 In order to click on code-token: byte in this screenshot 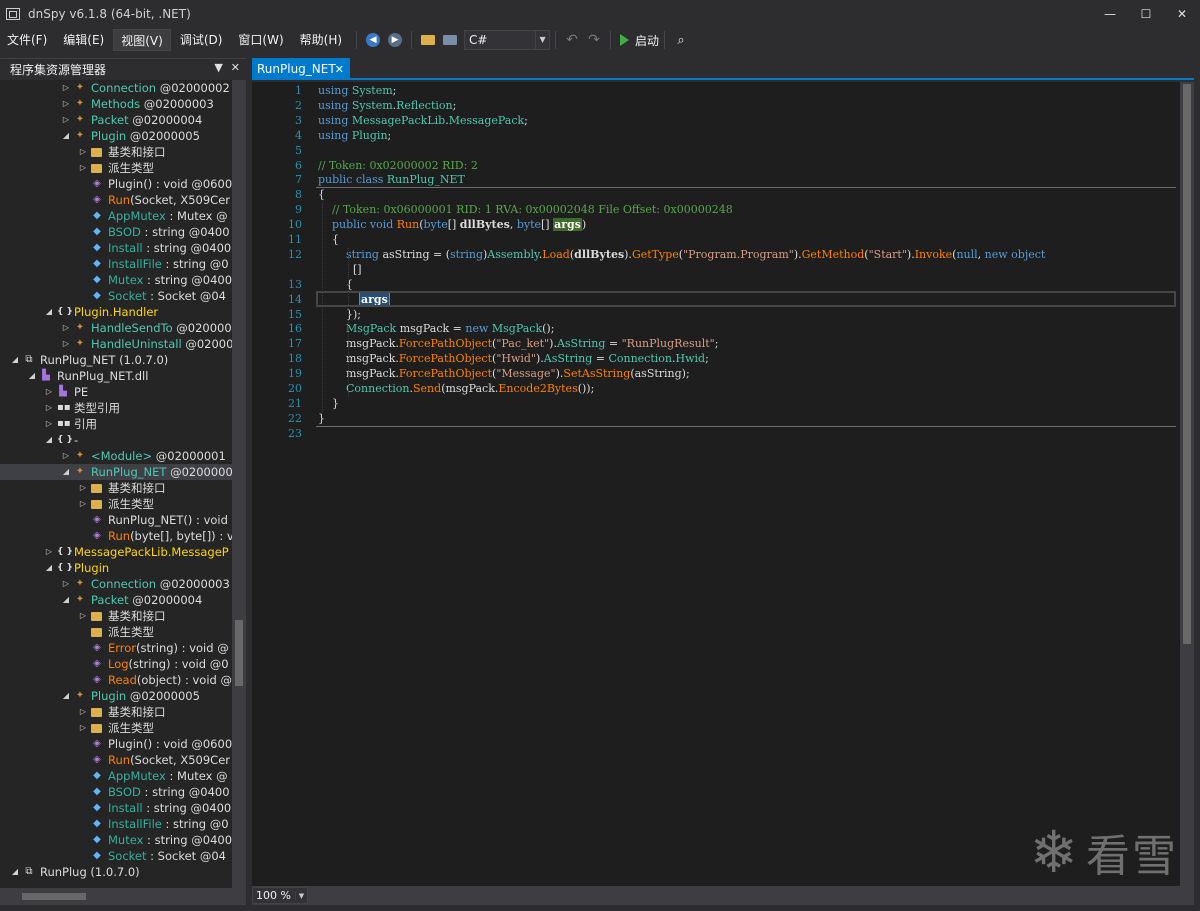, I will do `click(529, 224)`.